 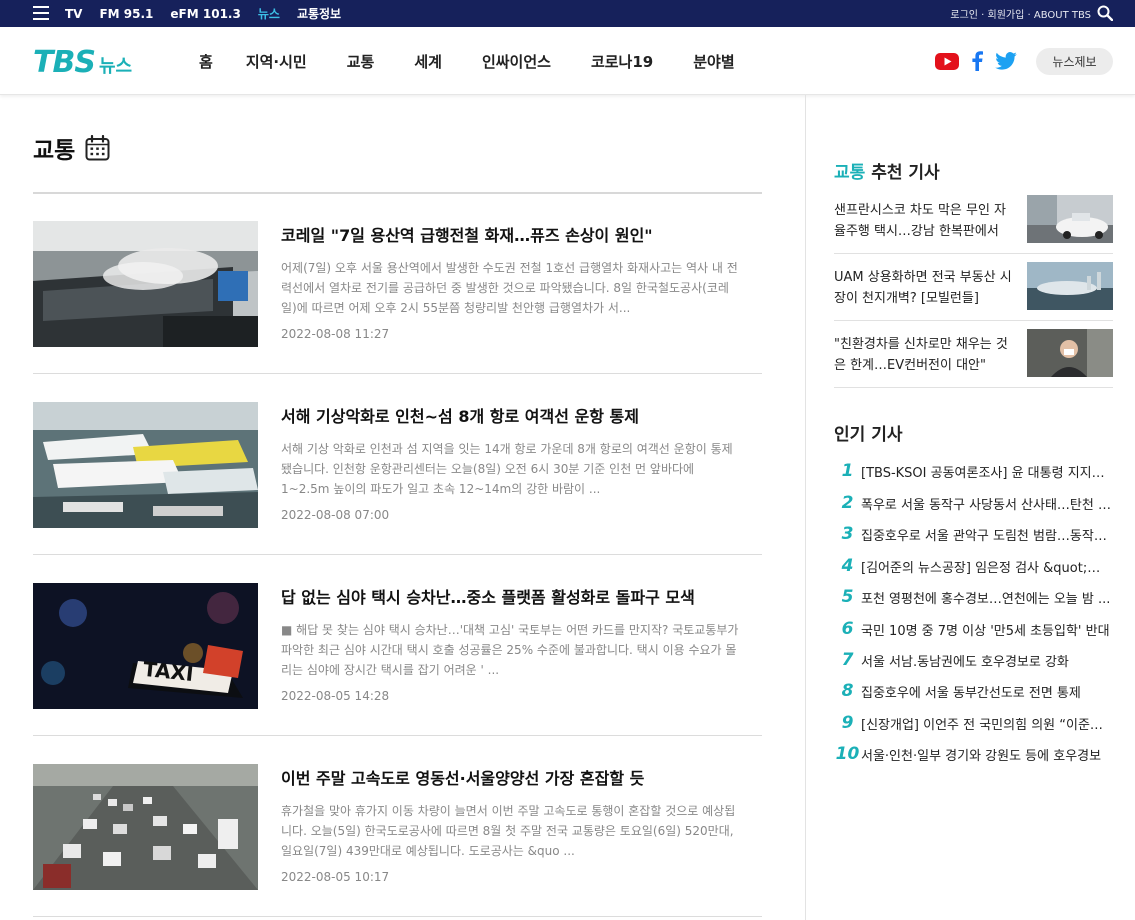 I want to click on popular-rank: 5, so click(x=847, y=597).